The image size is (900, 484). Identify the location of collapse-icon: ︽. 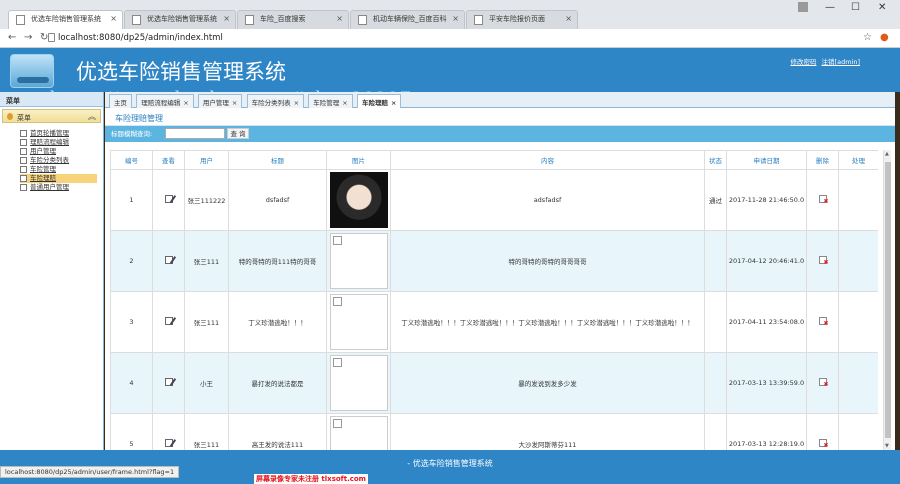
(92, 116).